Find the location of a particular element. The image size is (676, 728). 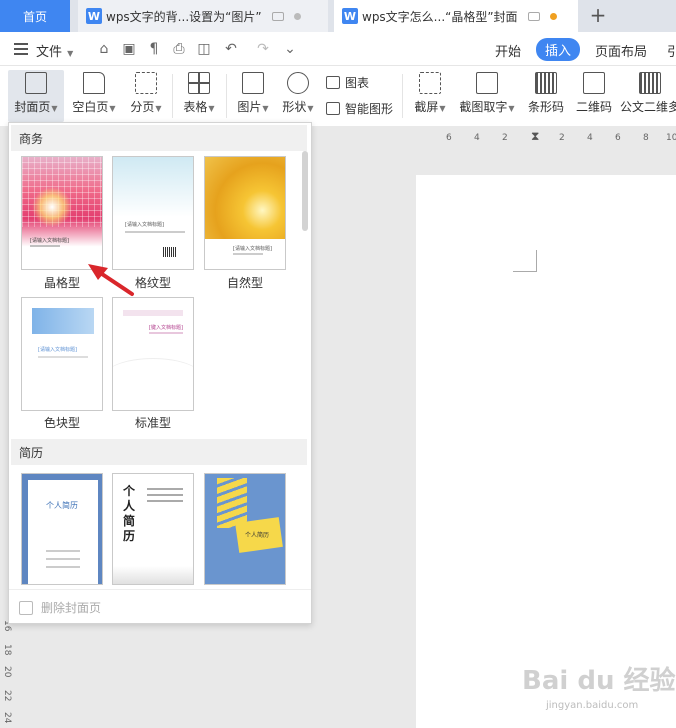

indent-marker-icon: ⧗ is located at coordinates (535, 136).